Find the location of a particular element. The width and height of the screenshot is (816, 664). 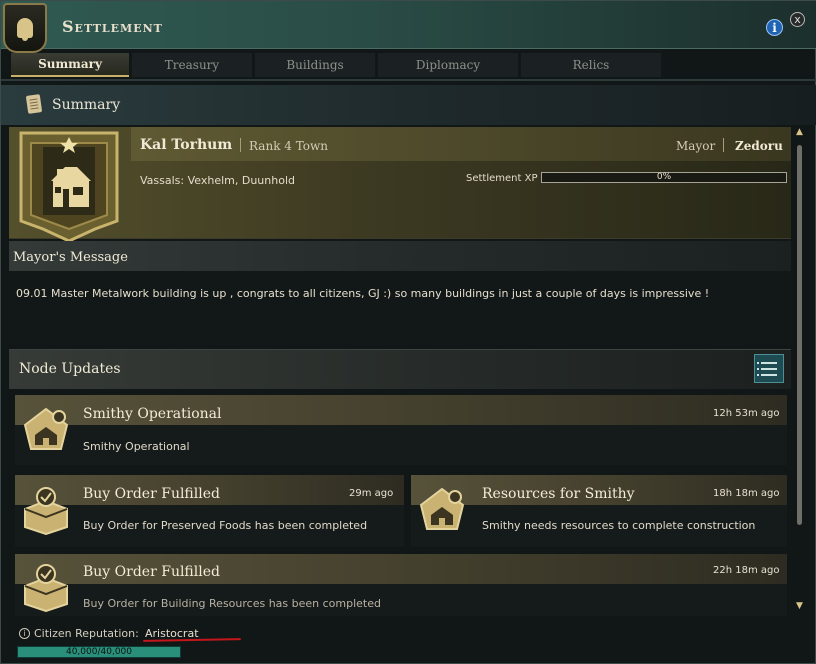

tab-treasury: Treasury is located at coordinates (192, 65).